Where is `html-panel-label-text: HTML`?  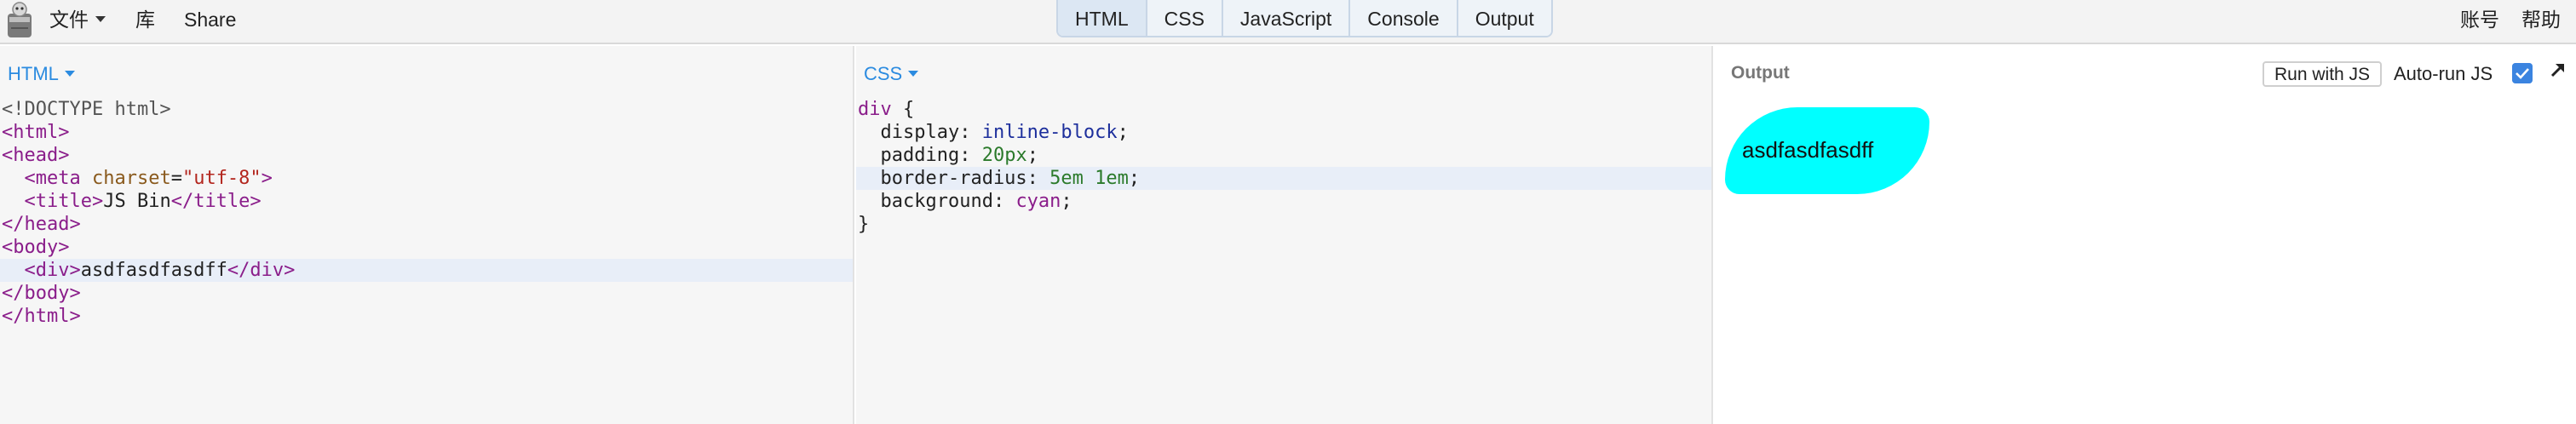 html-panel-label-text: HTML is located at coordinates (33, 73).